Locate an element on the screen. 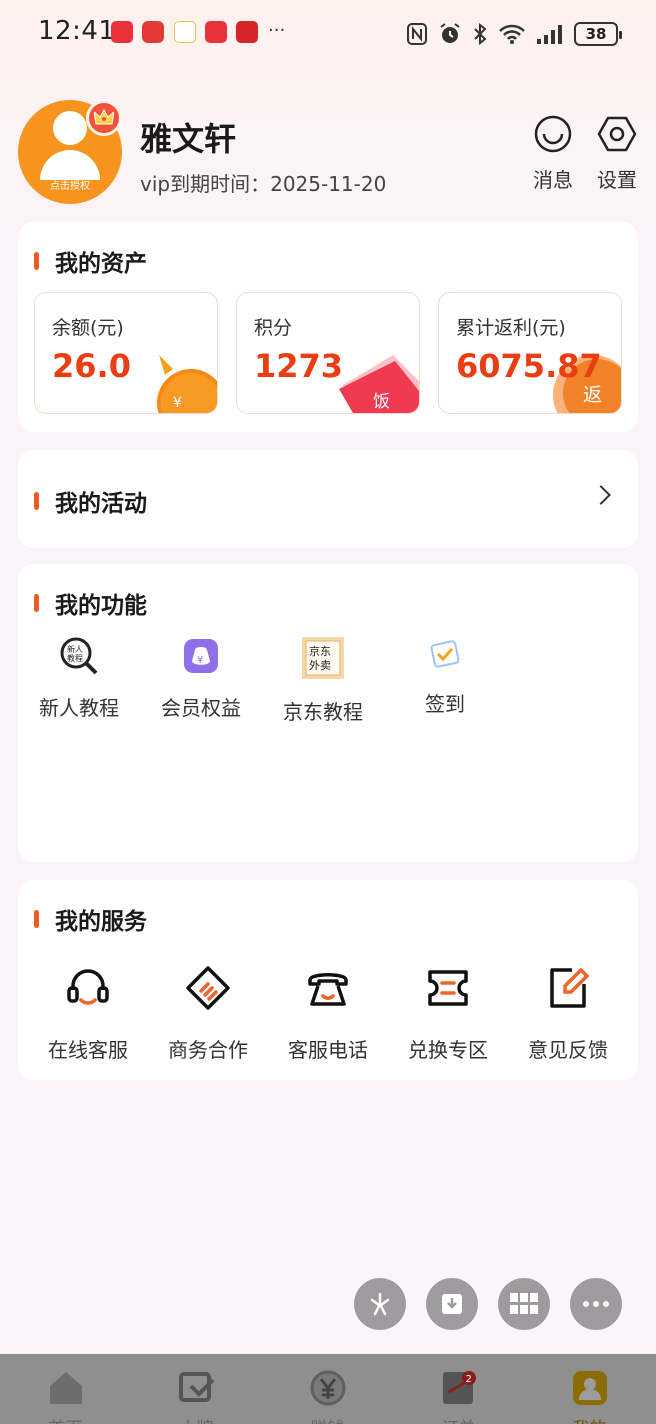  bottom-tab-bar: 首页 大牌 赚钱 2 订单 我的 is located at coordinates (328, 1389).